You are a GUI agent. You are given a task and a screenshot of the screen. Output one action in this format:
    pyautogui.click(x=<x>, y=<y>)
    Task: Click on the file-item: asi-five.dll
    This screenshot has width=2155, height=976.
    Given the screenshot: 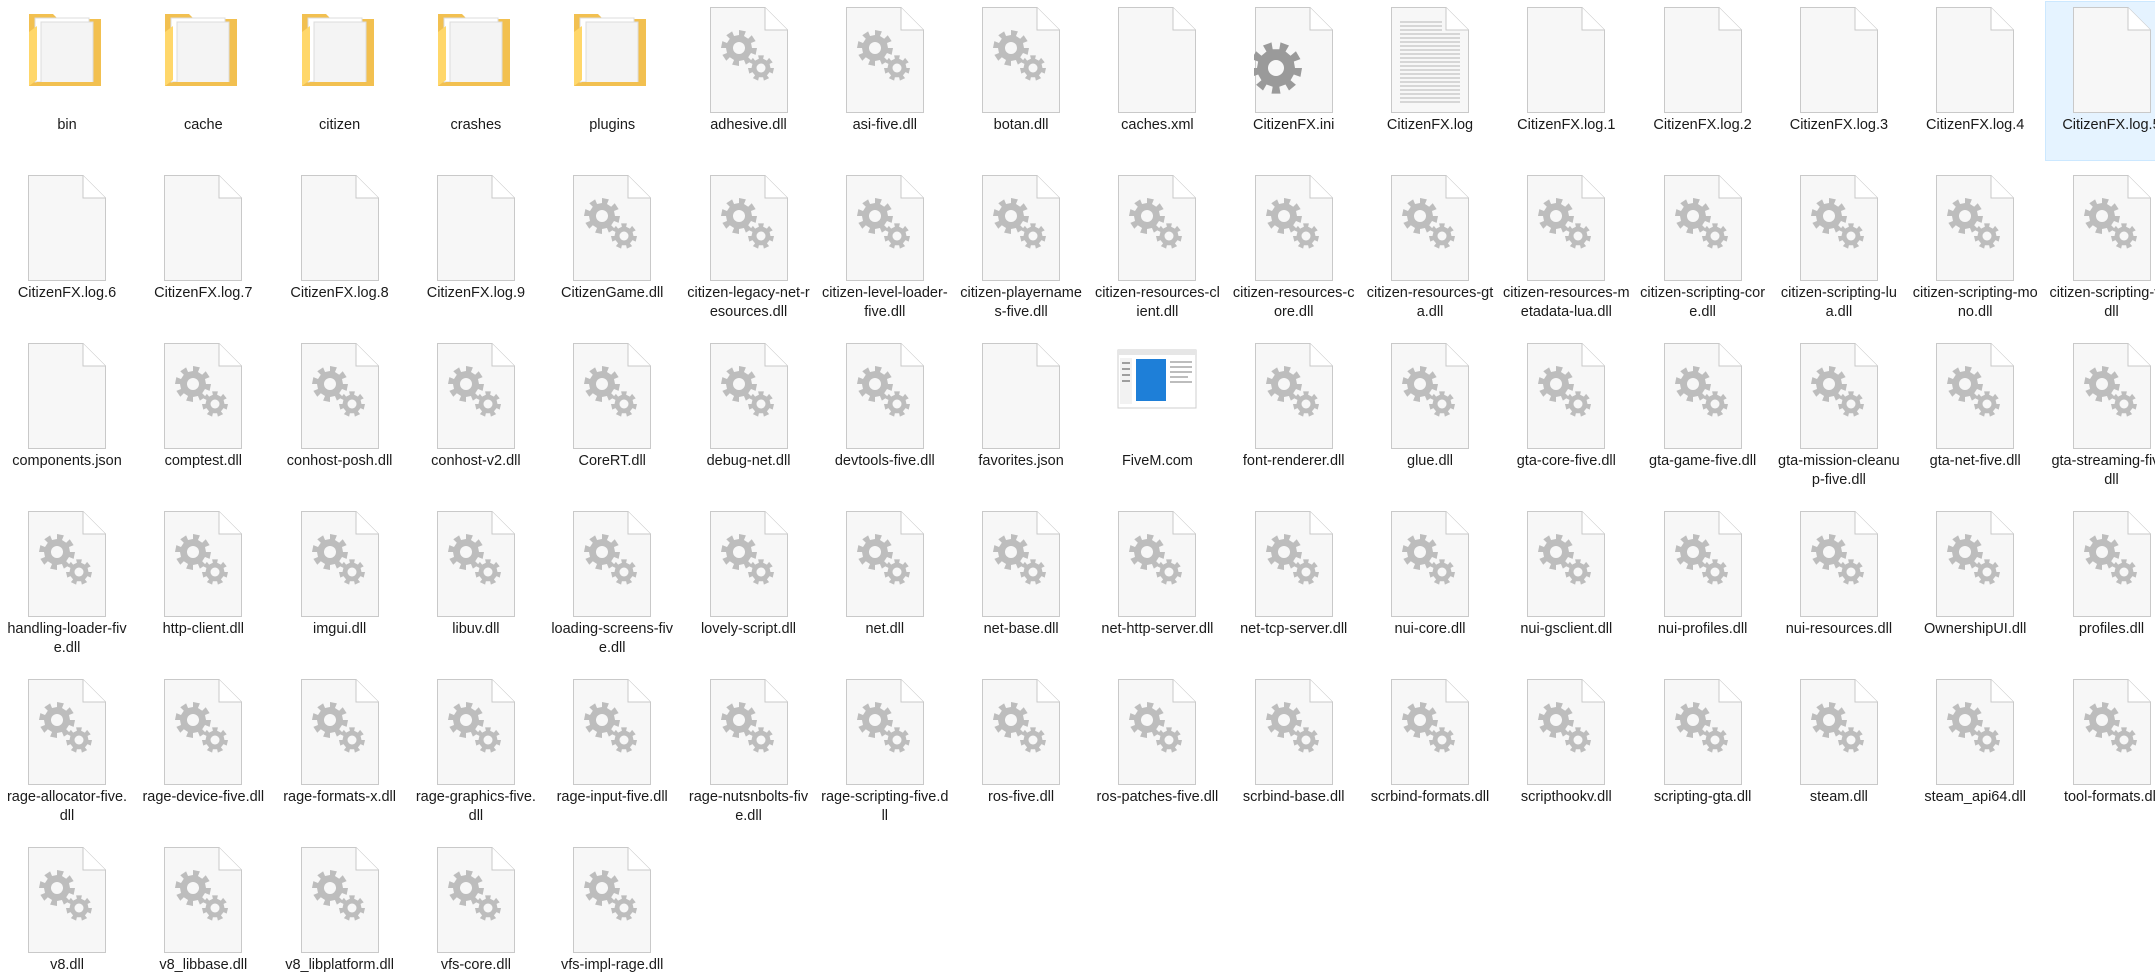 What is the action you would take?
    pyautogui.click(x=884, y=81)
    